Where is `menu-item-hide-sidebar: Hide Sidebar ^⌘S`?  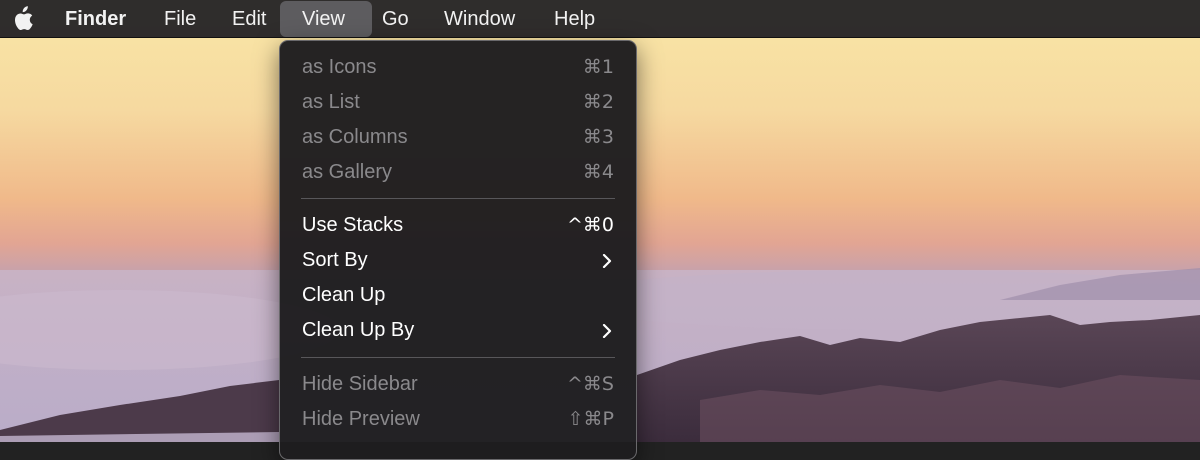
menu-item-hide-sidebar: Hide Sidebar ^⌘S is located at coordinates (458, 384).